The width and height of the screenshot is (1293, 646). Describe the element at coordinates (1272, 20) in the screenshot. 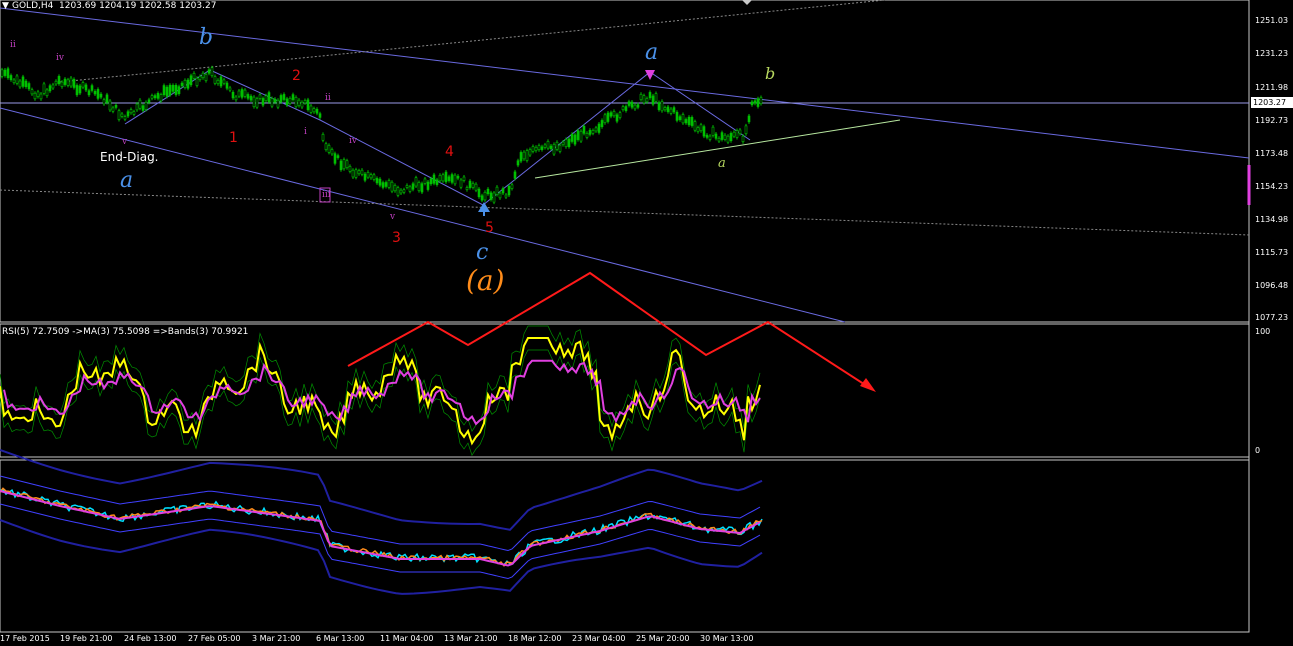

I see `price-tick: 1251.03` at that location.